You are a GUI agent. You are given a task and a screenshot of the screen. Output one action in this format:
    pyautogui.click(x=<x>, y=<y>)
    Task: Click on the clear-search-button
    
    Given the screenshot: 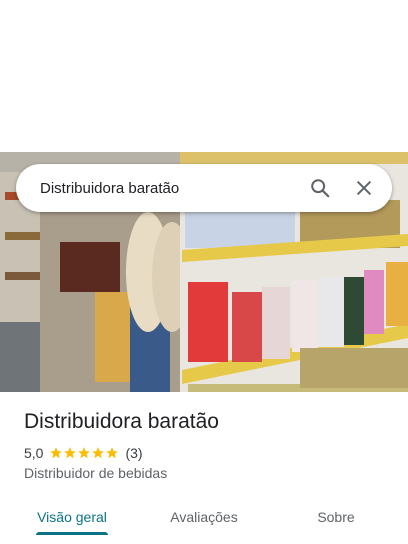 What is the action you would take?
    pyautogui.click(x=364, y=188)
    